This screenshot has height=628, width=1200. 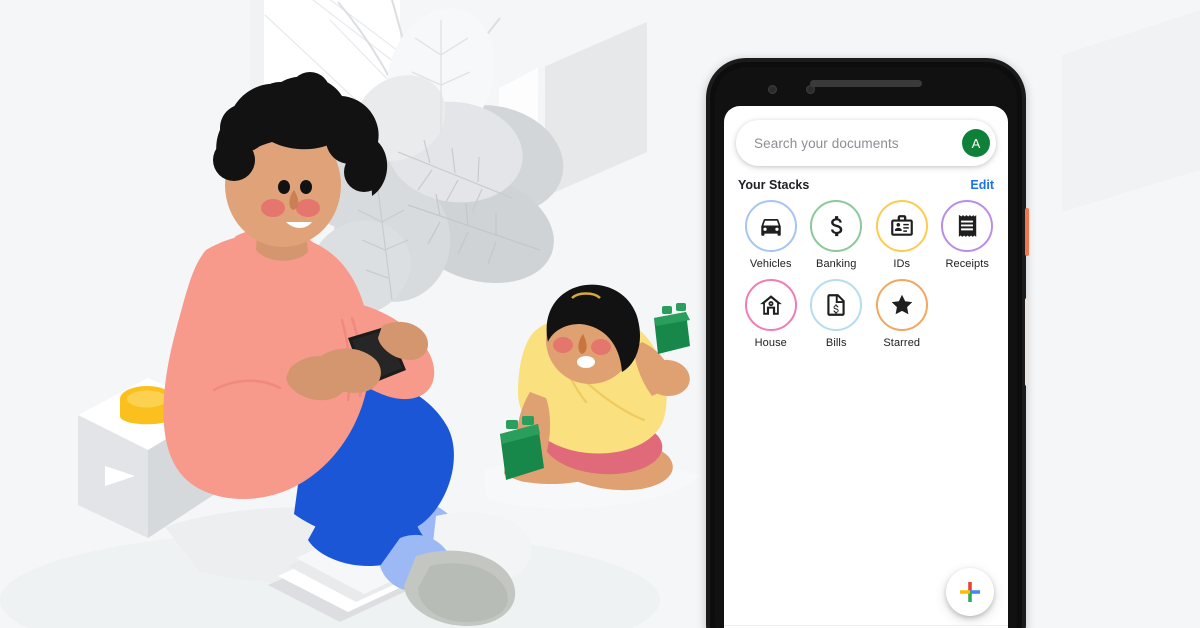 What do you see at coordinates (672, 328) in the screenshot?
I see `green-block-right` at bounding box center [672, 328].